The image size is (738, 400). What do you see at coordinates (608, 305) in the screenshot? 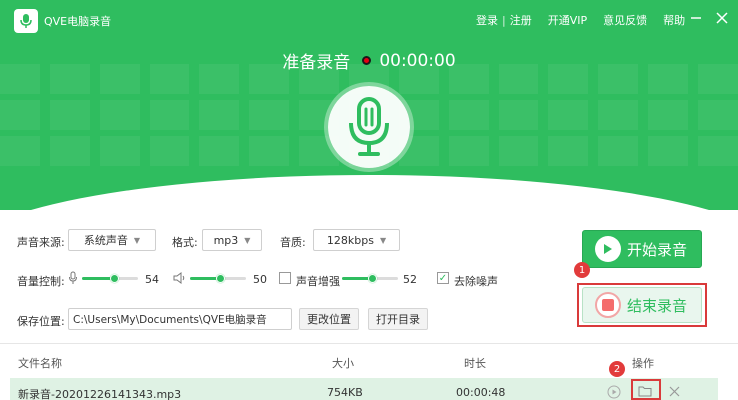
I see `stop-icon` at bounding box center [608, 305].